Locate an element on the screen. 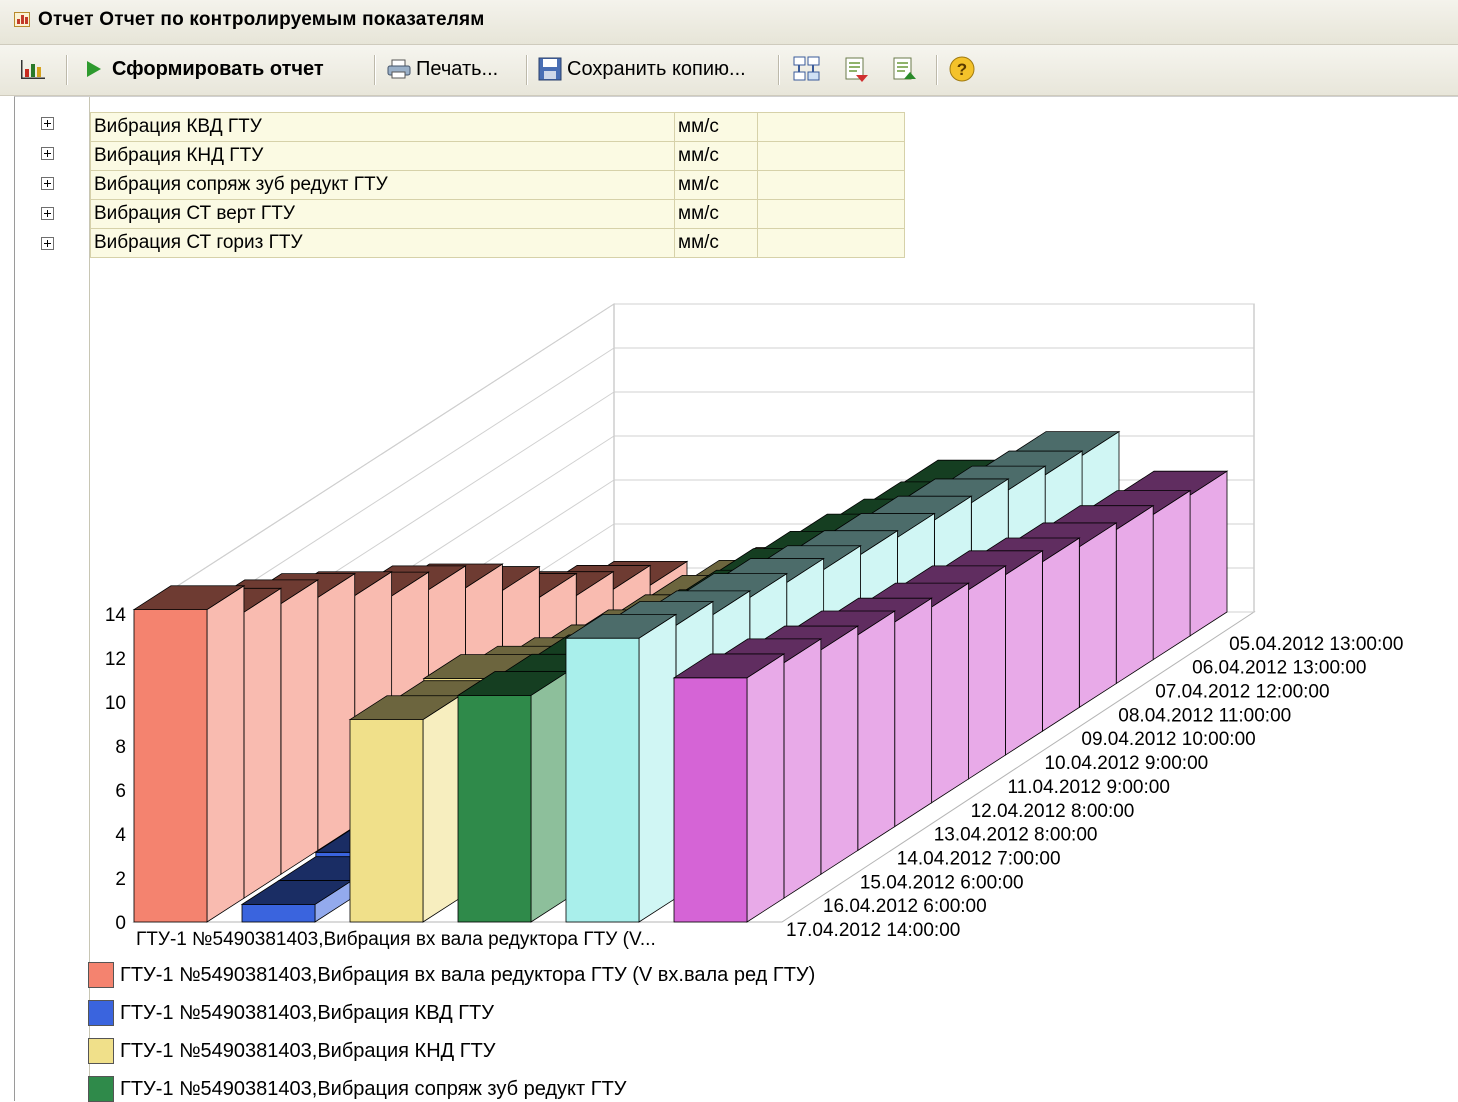  y-tick-label: 0 is located at coordinates (120, 923).